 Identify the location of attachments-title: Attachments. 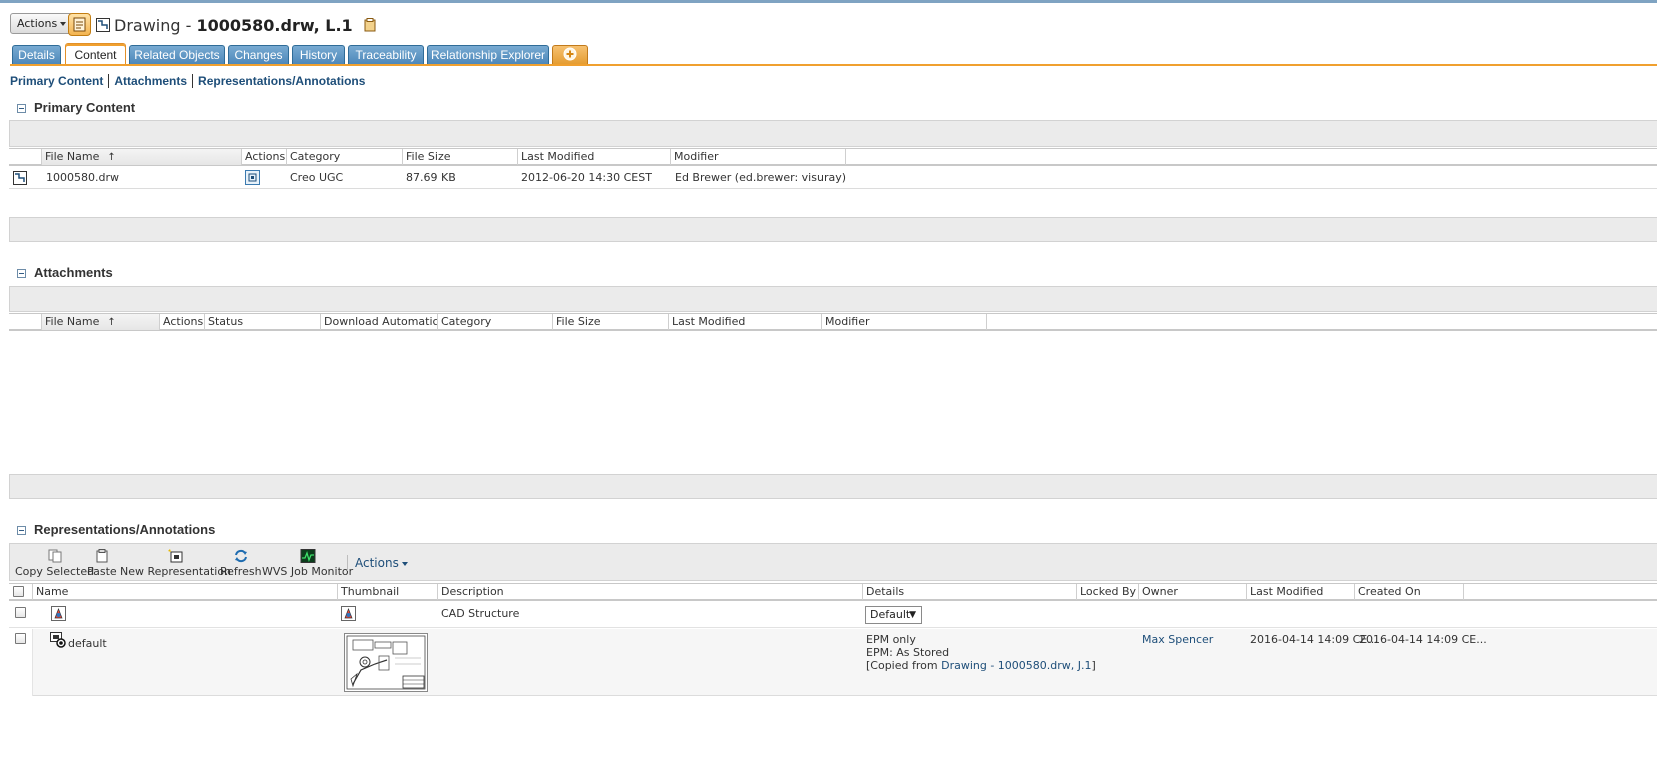
(73, 272).